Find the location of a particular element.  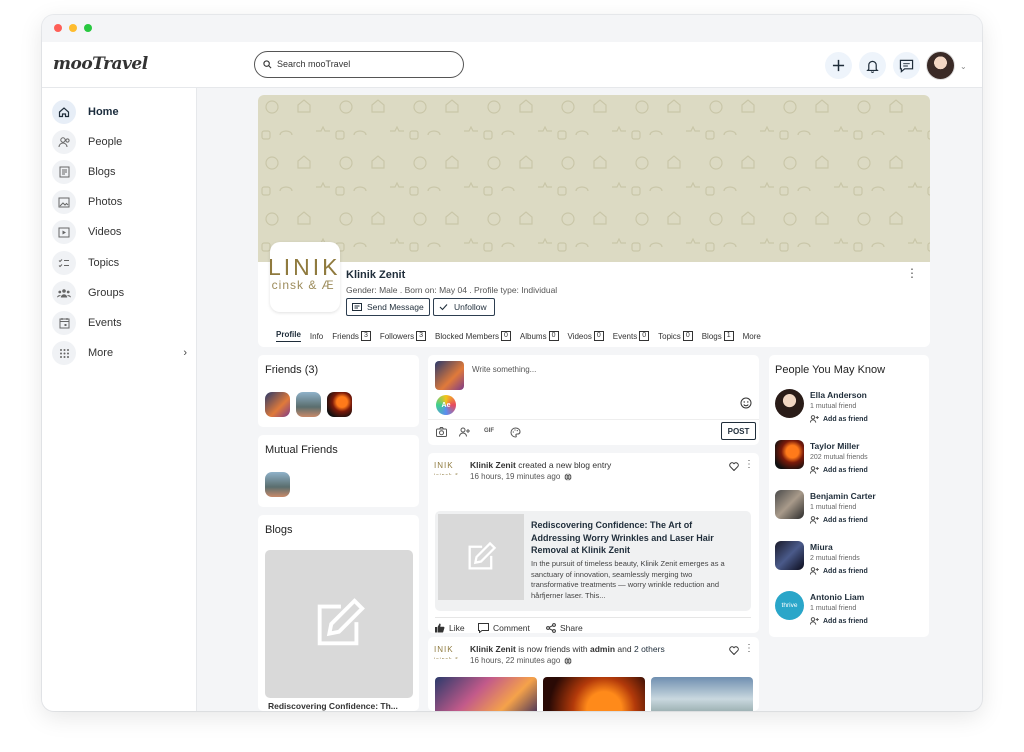

comment-button: Comment is located at coordinates (504, 628).